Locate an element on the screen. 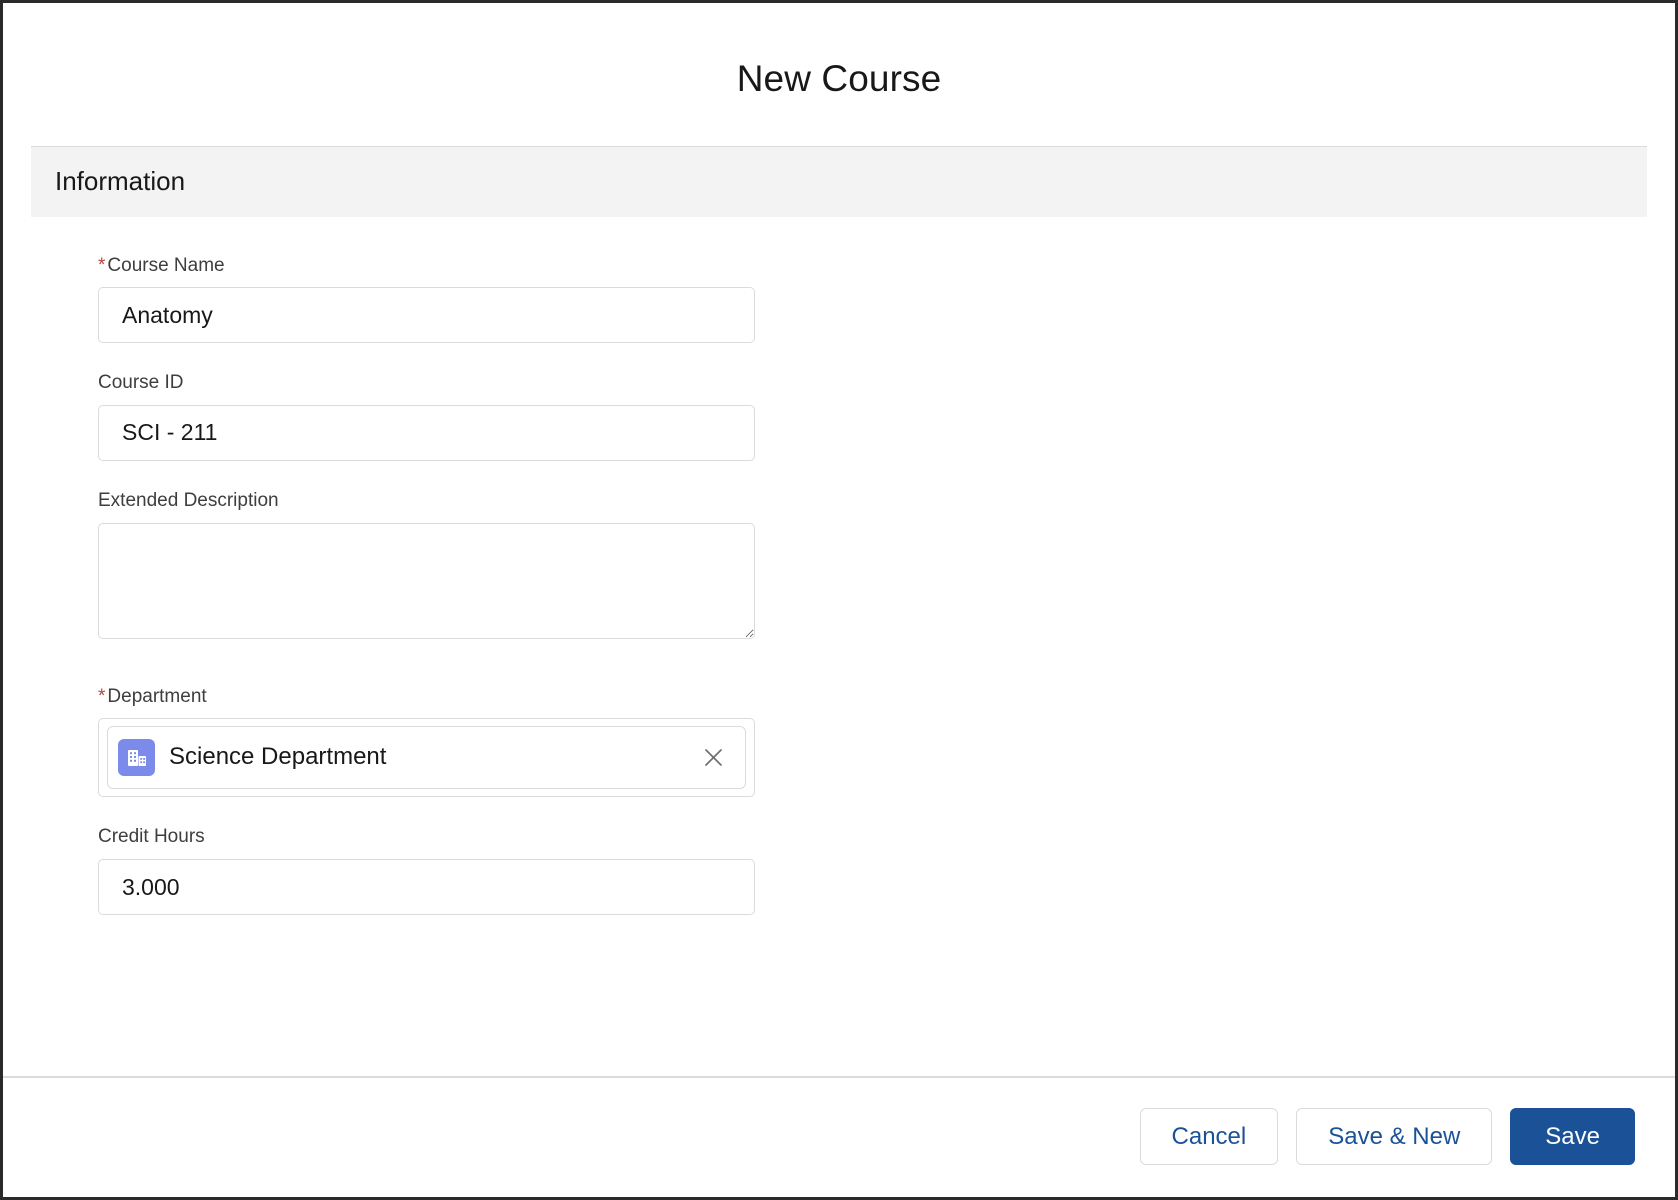 This screenshot has height=1200, width=1678. cancel-button: Cancel is located at coordinates (1209, 1136).